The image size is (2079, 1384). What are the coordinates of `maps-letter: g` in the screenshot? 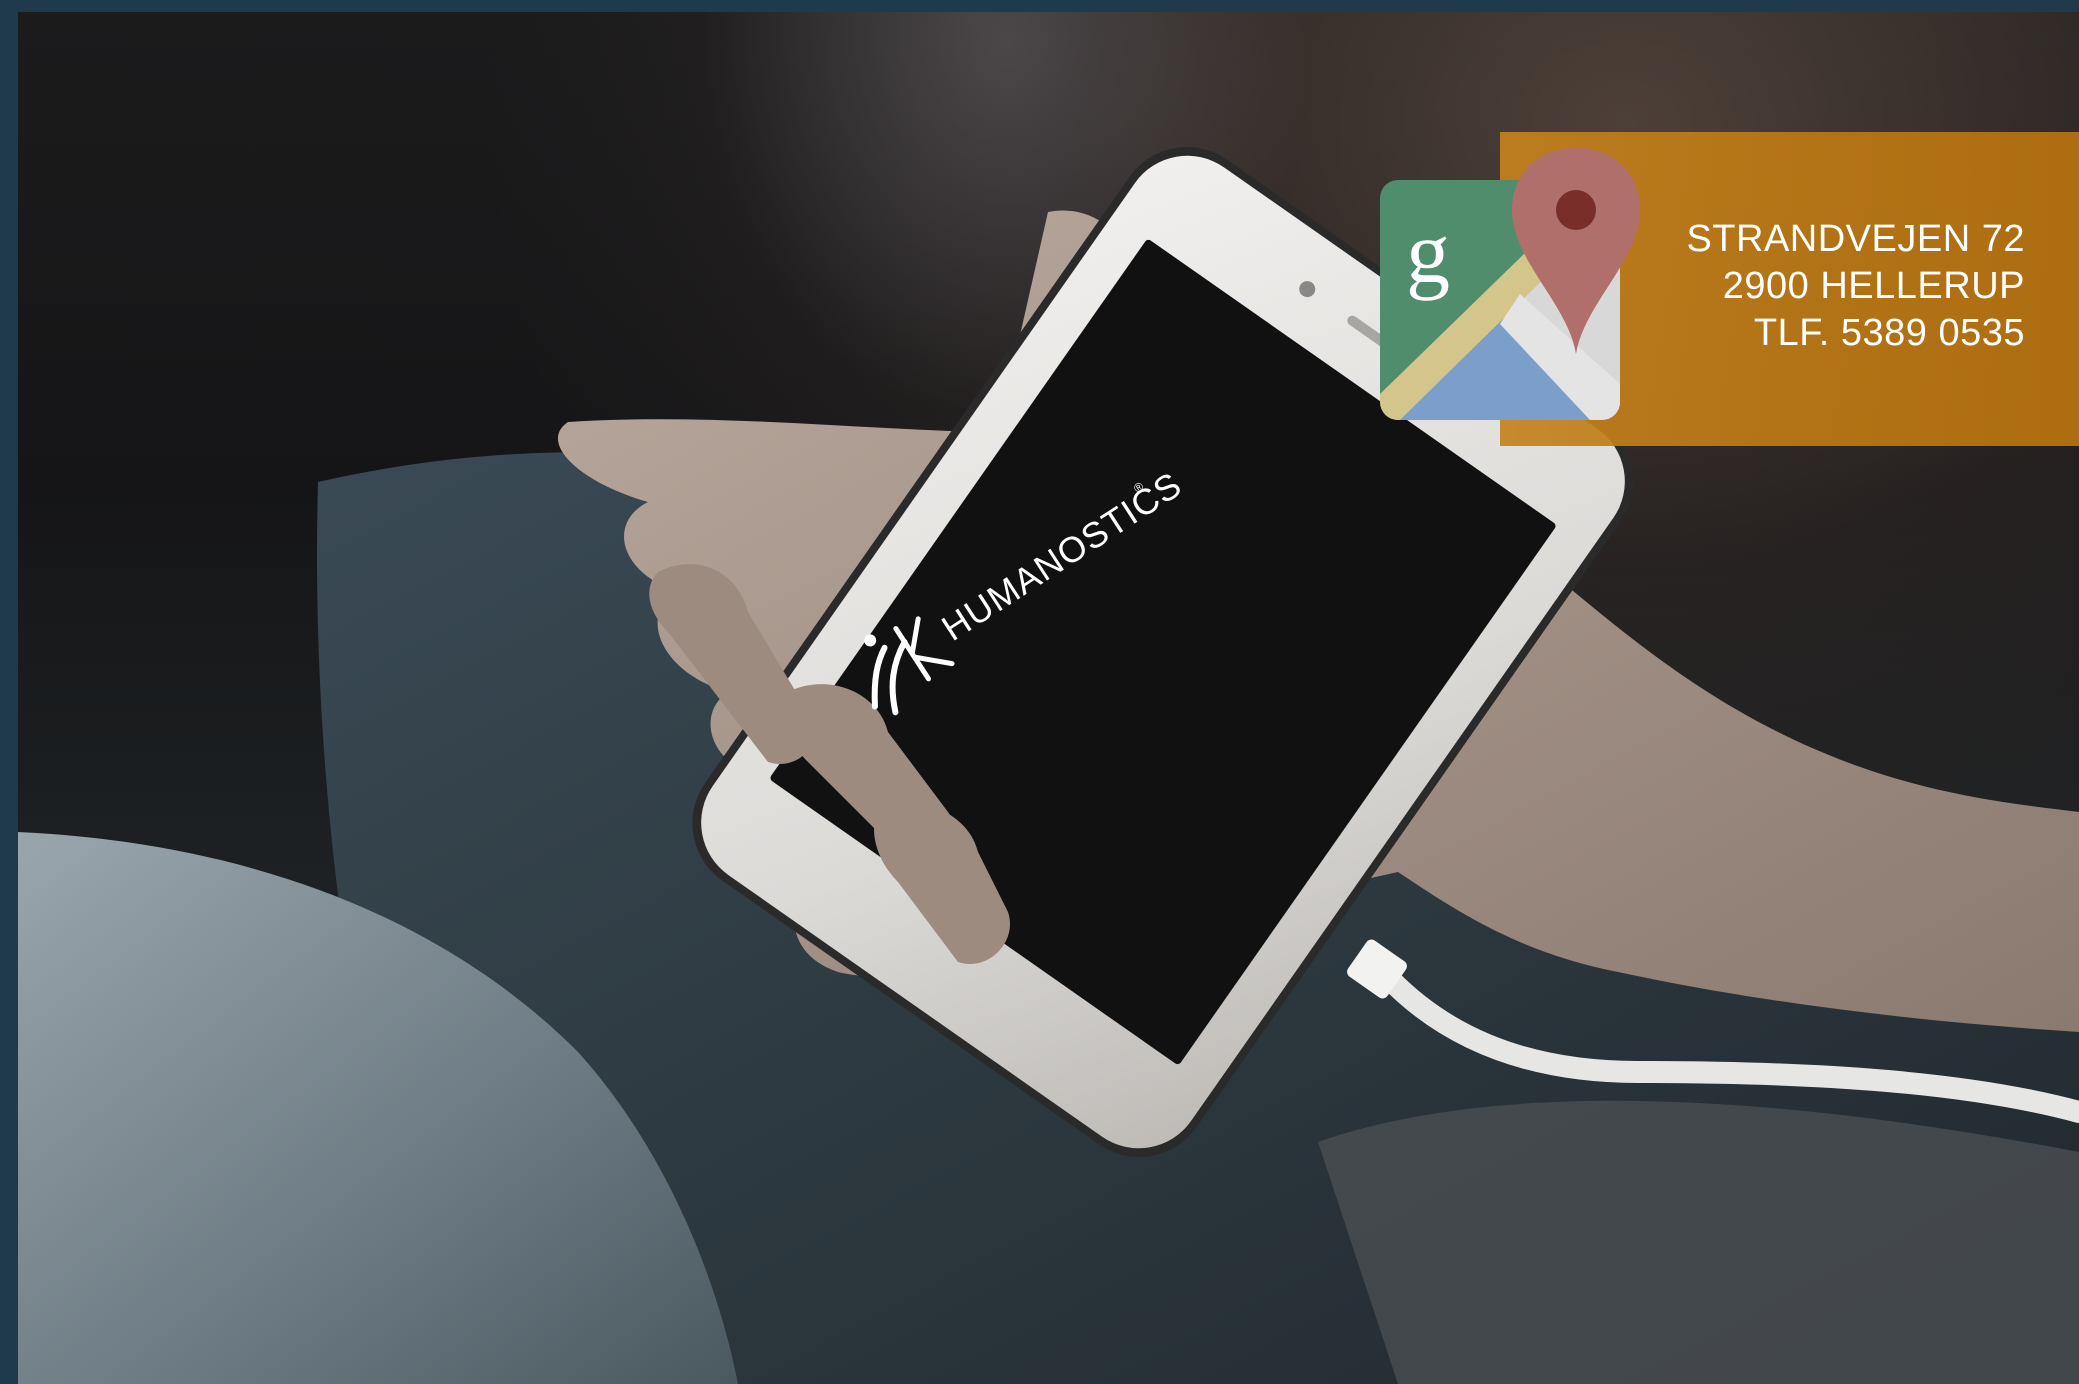 It's located at (1428, 253).